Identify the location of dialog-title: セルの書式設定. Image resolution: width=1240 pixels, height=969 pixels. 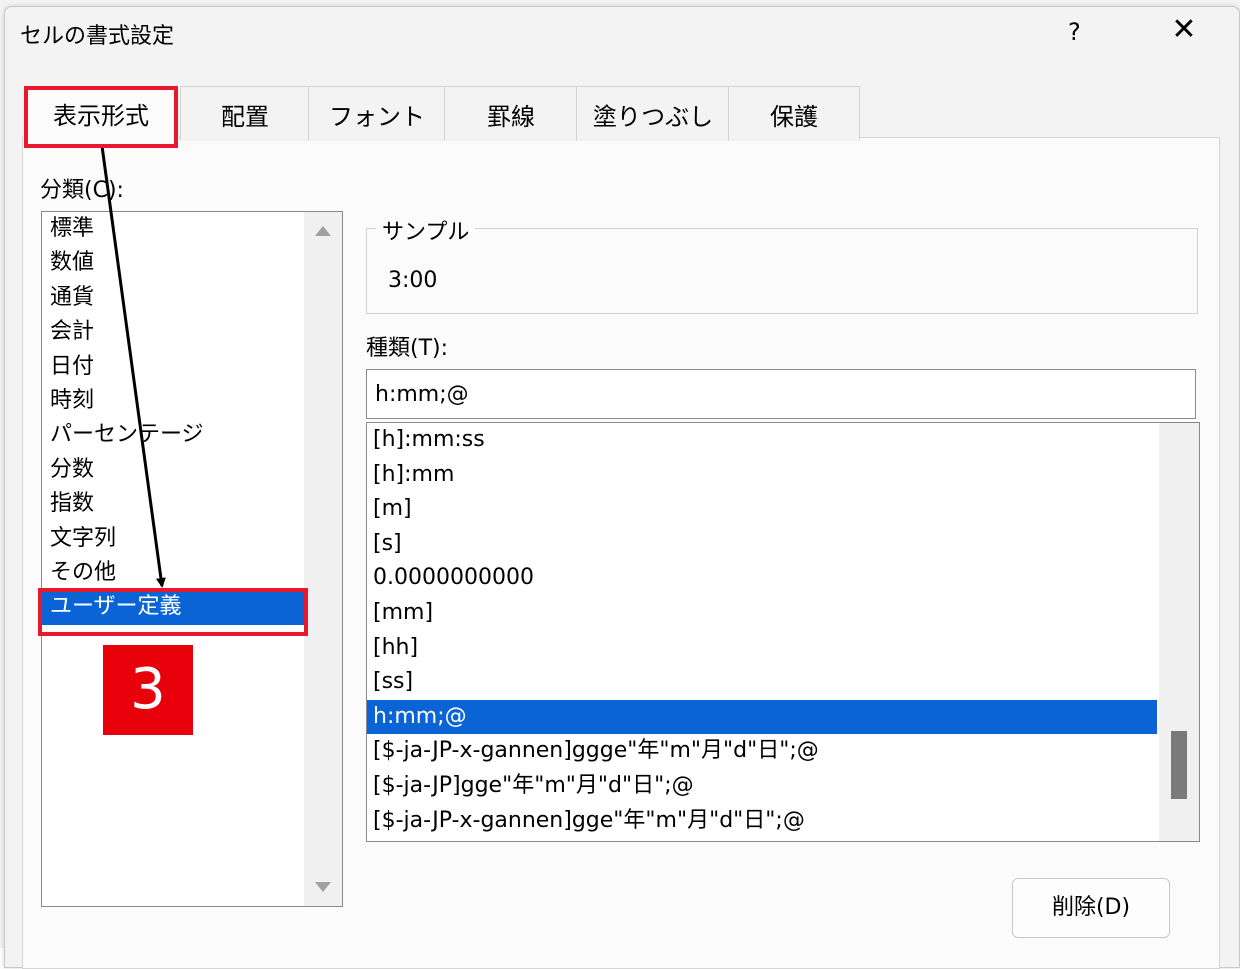
(97, 36).